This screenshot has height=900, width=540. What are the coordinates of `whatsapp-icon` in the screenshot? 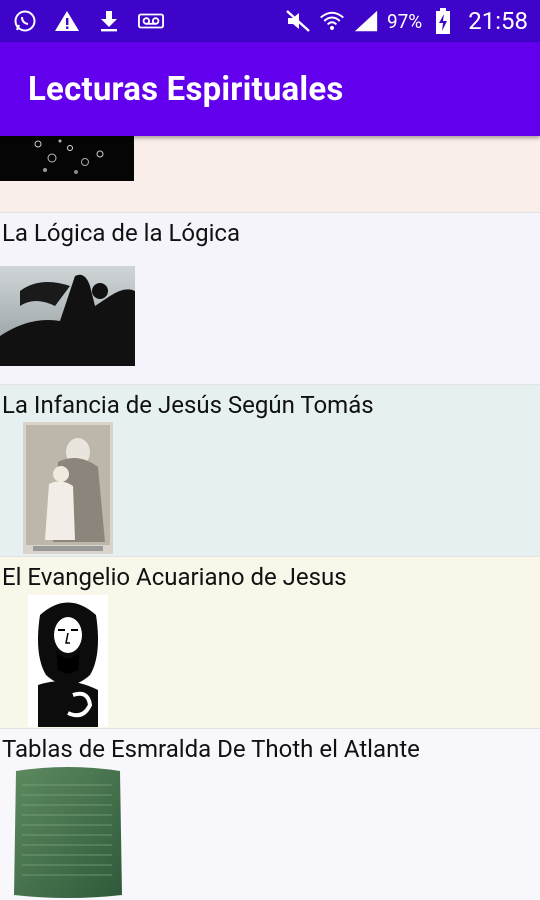 It's located at (25, 21).